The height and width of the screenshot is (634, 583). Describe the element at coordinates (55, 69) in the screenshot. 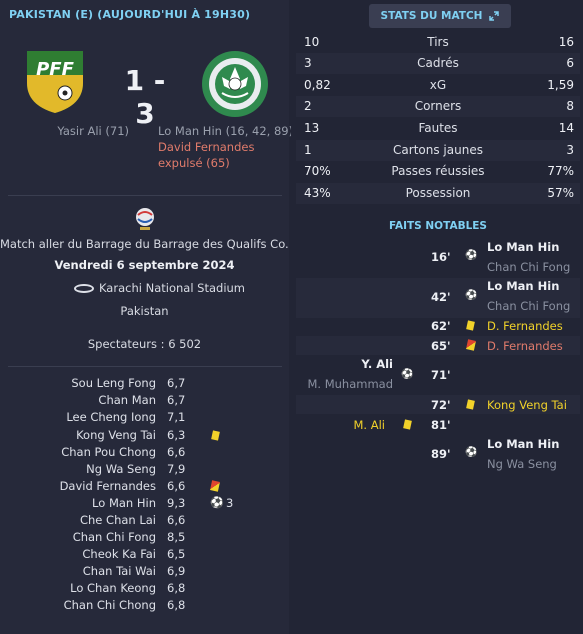

I see `svg-text: PFF` at that location.